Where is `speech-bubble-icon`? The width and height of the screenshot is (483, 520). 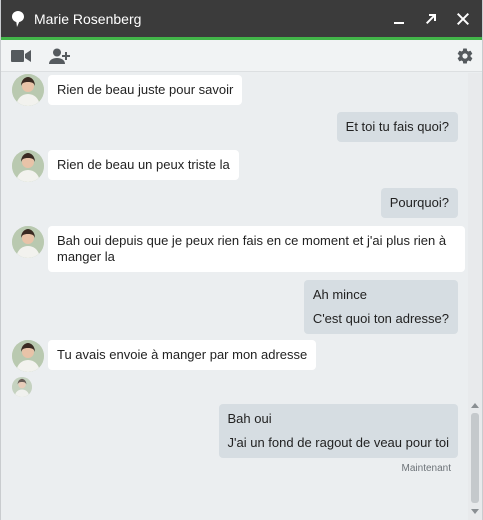
speech-bubble-icon is located at coordinates (19, 19).